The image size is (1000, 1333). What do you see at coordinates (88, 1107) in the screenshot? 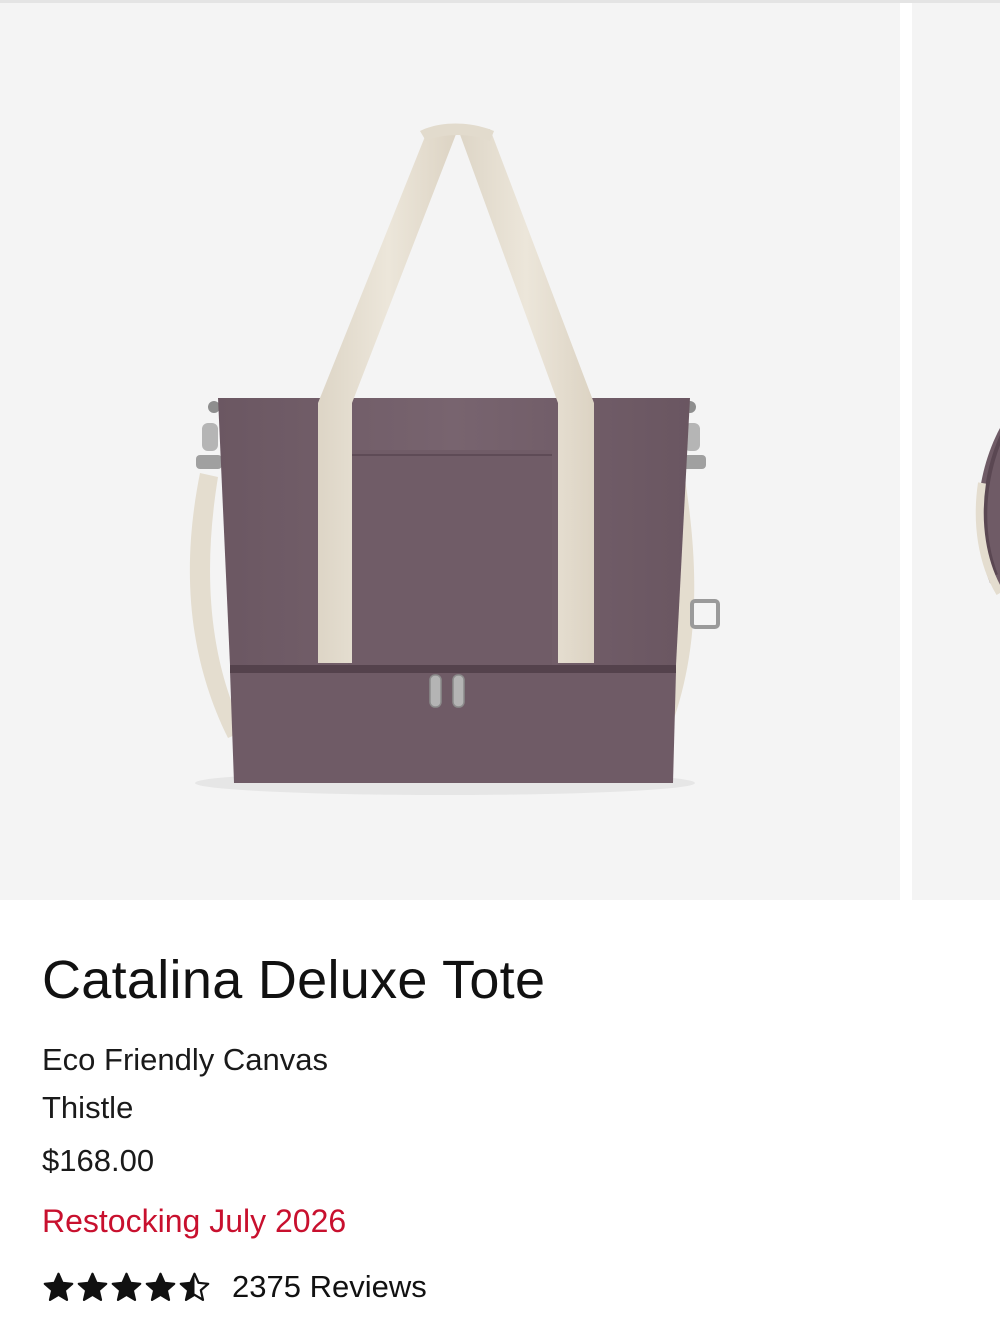
I see `product-color: Thistle` at bounding box center [88, 1107].